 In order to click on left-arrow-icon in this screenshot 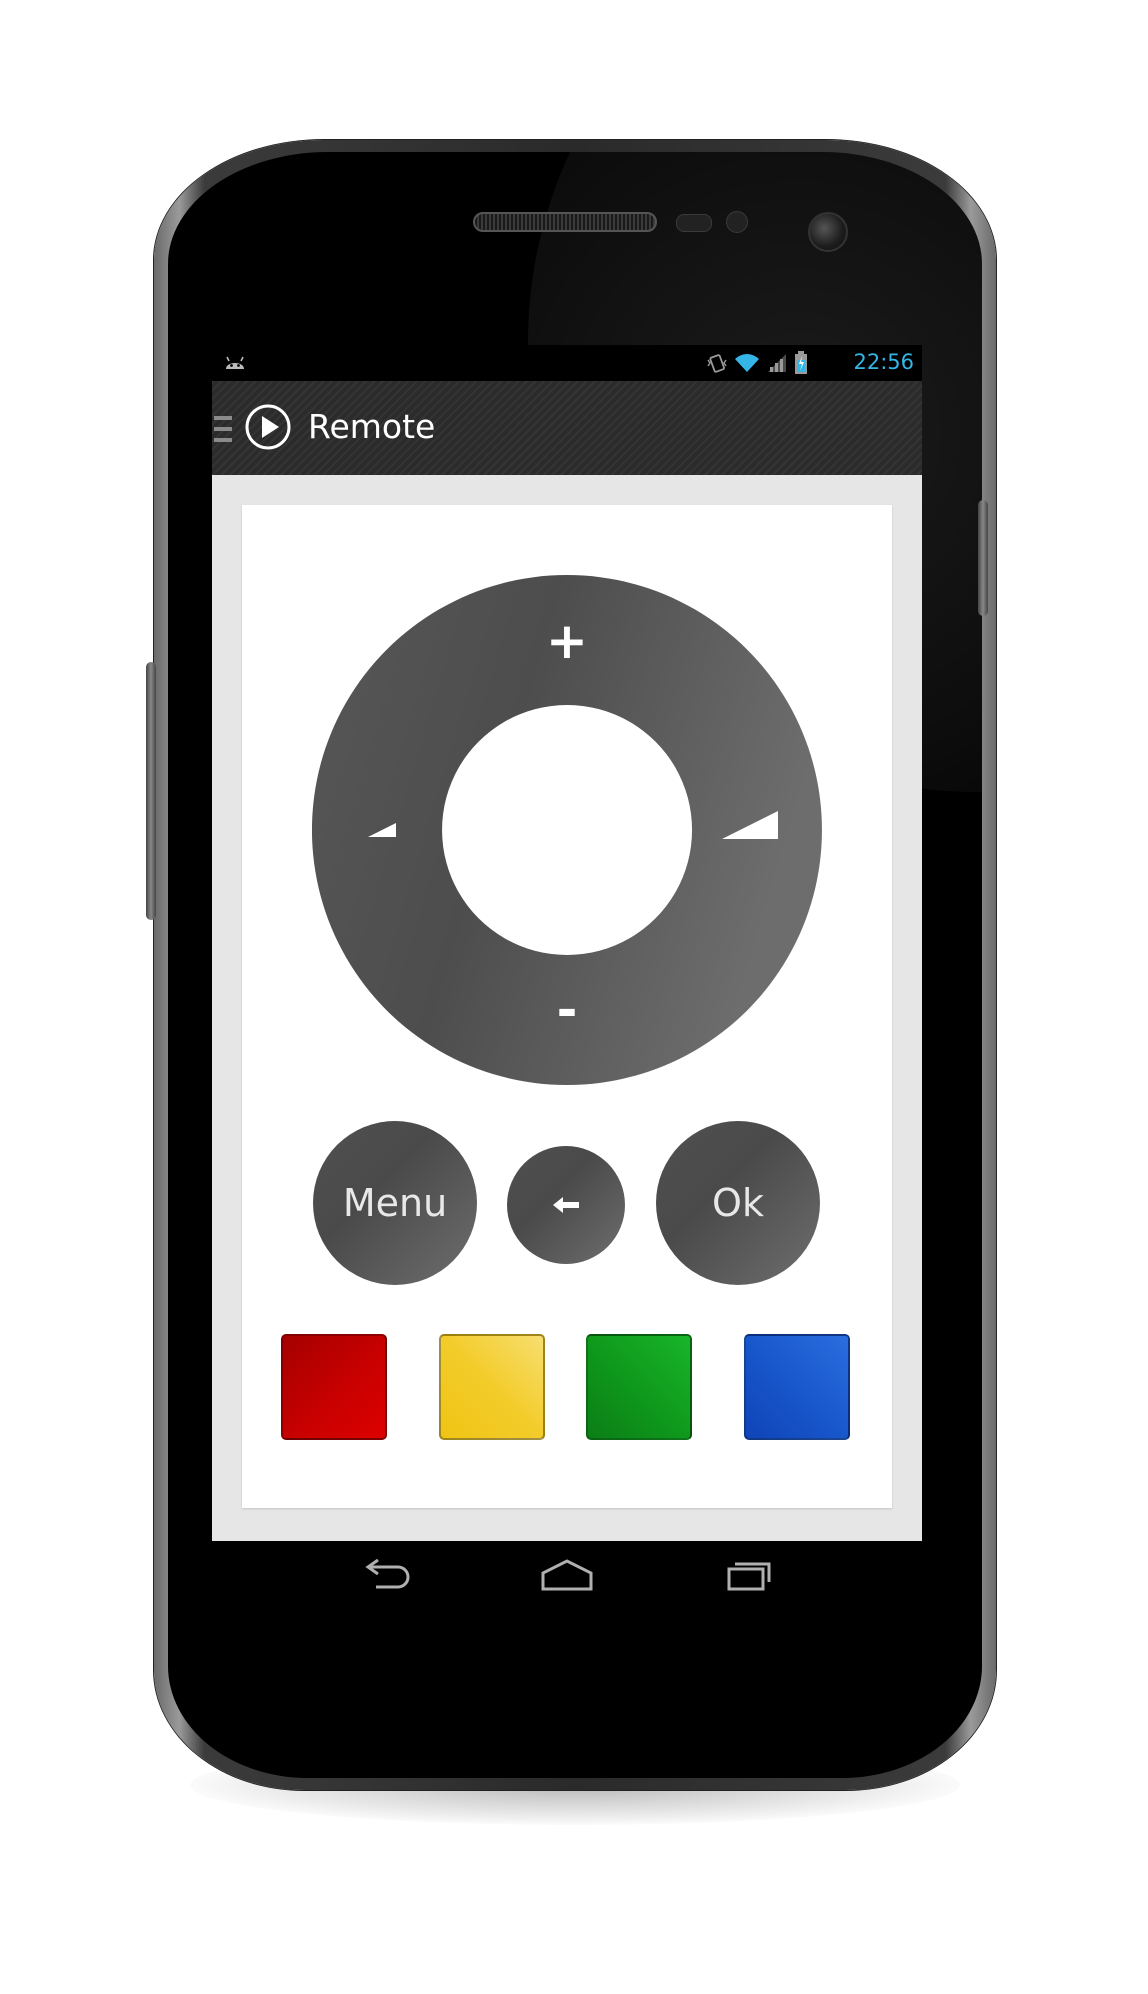, I will do `click(566, 1205)`.